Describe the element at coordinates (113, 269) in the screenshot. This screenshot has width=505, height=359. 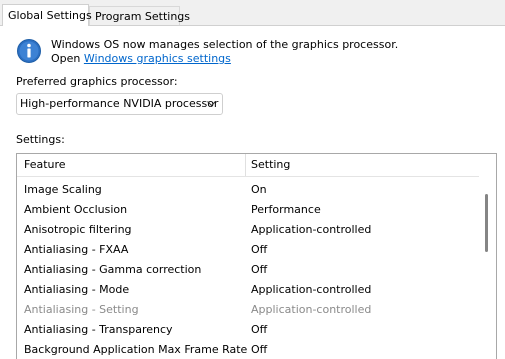
I see `feature-cell: Antialiasing - Gamma correction` at that location.